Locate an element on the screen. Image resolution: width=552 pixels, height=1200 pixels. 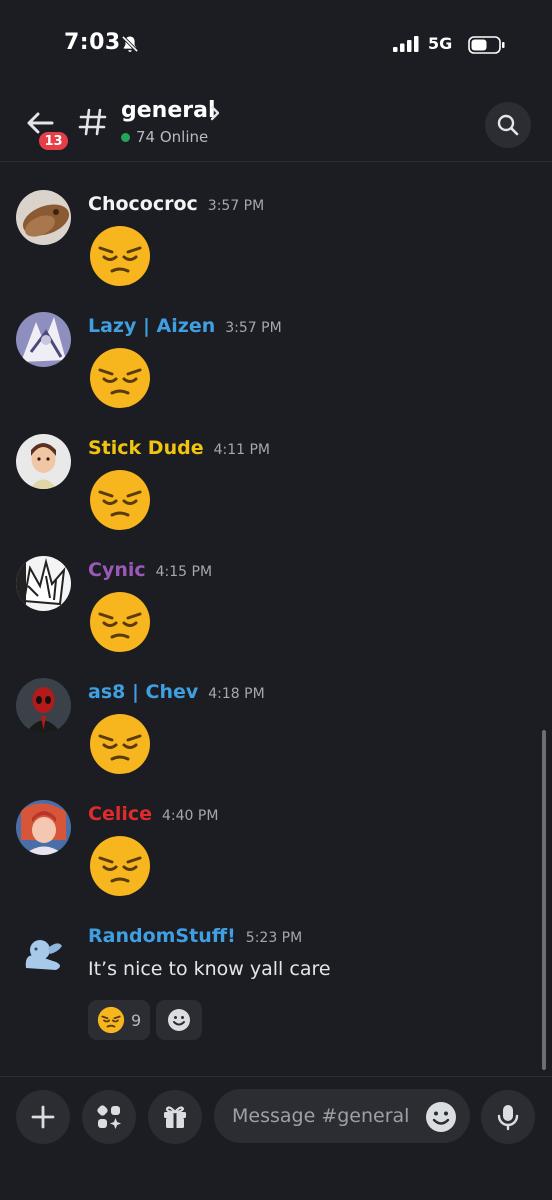
plus-icon is located at coordinates (43, 1117).